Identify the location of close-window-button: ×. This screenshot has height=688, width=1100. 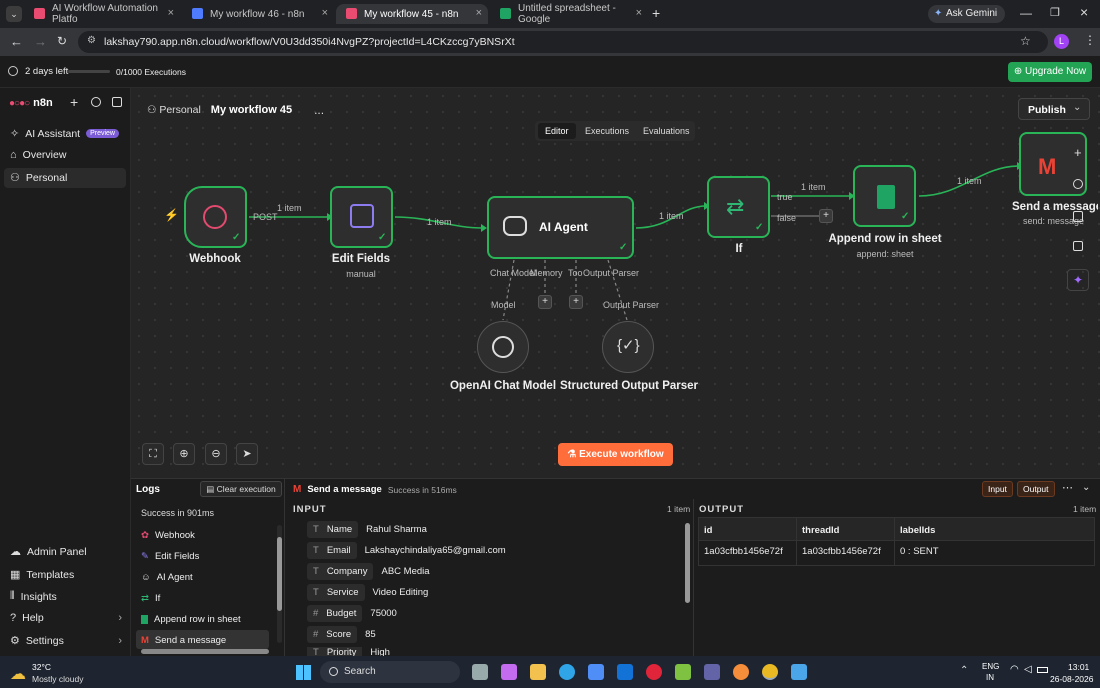
(1084, 12).